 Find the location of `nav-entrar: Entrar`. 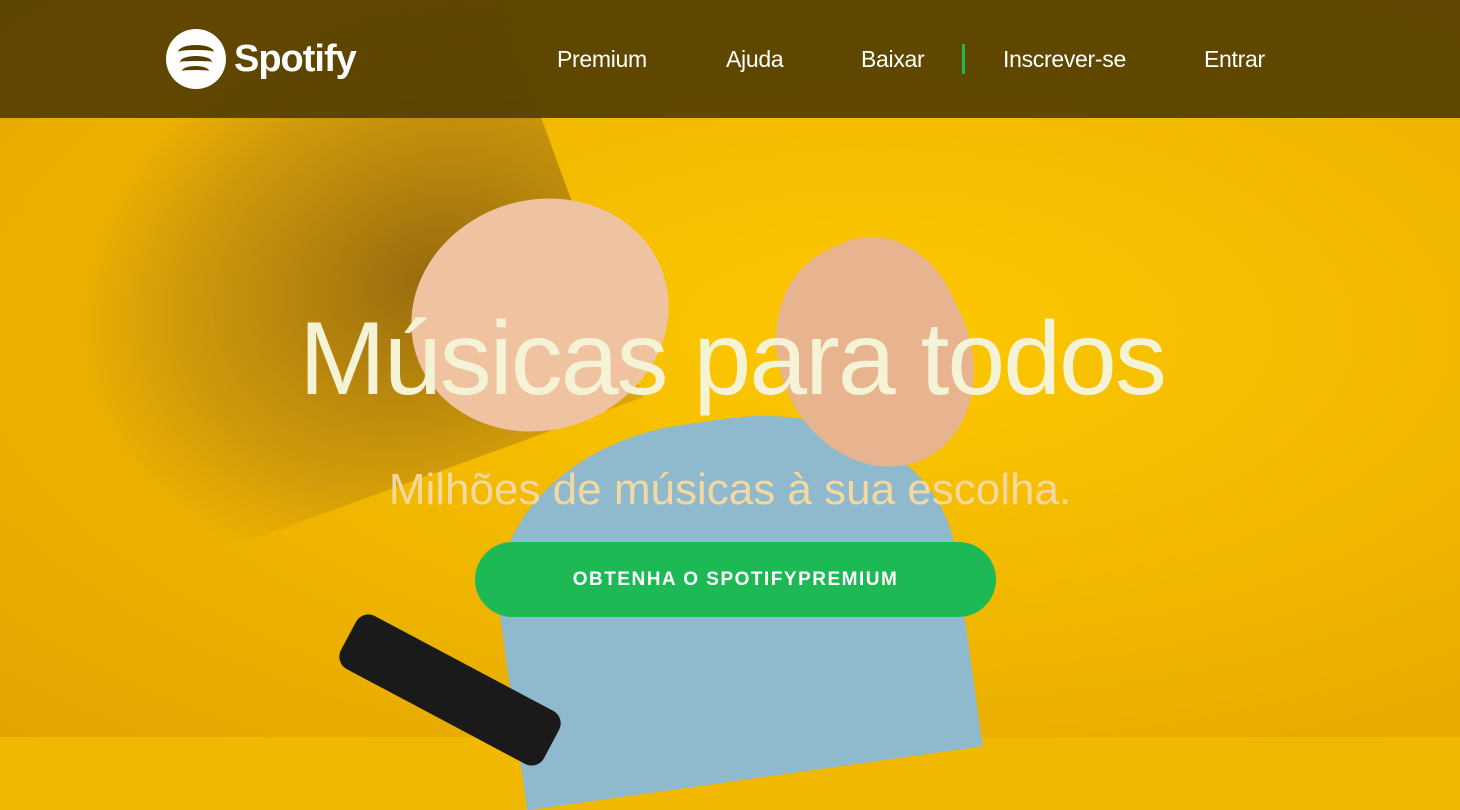

nav-entrar: Entrar is located at coordinates (1234, 59).